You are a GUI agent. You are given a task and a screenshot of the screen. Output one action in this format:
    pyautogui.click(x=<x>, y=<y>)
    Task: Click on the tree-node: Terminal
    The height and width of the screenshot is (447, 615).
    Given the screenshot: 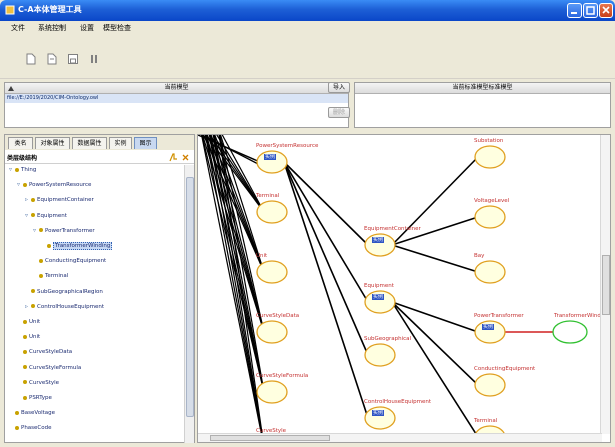 What is the action you would take?
    pyautogui.click(x=50, y=276)
    